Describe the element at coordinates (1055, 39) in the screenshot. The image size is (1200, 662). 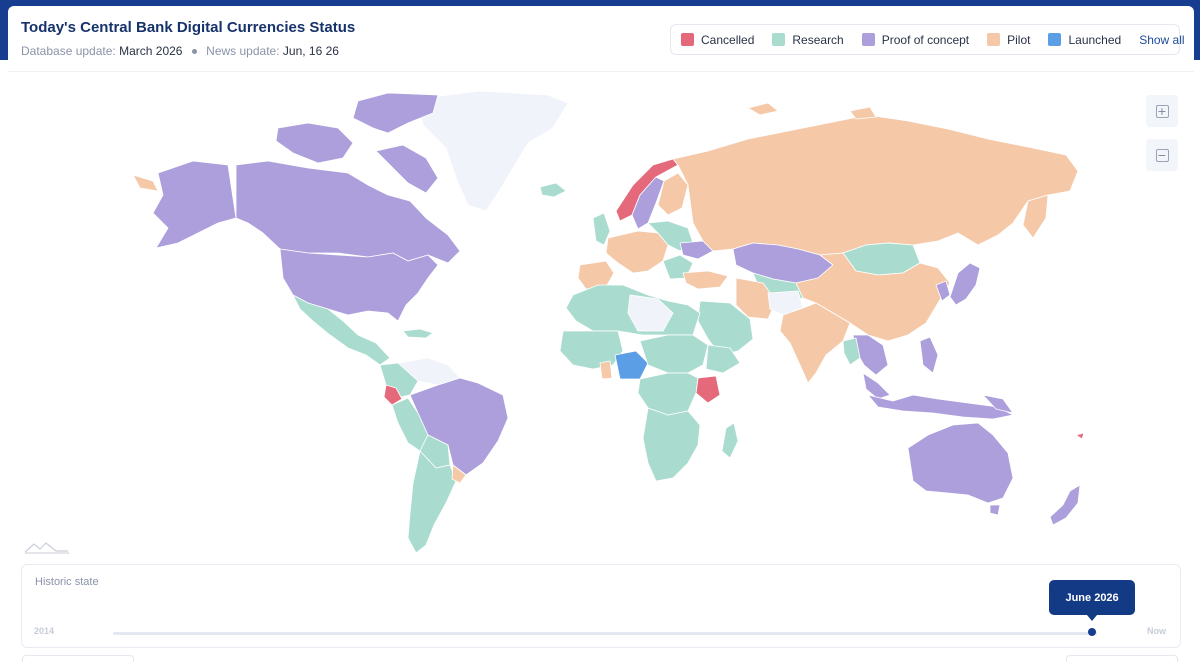
I see `launched-swatch` at that location.